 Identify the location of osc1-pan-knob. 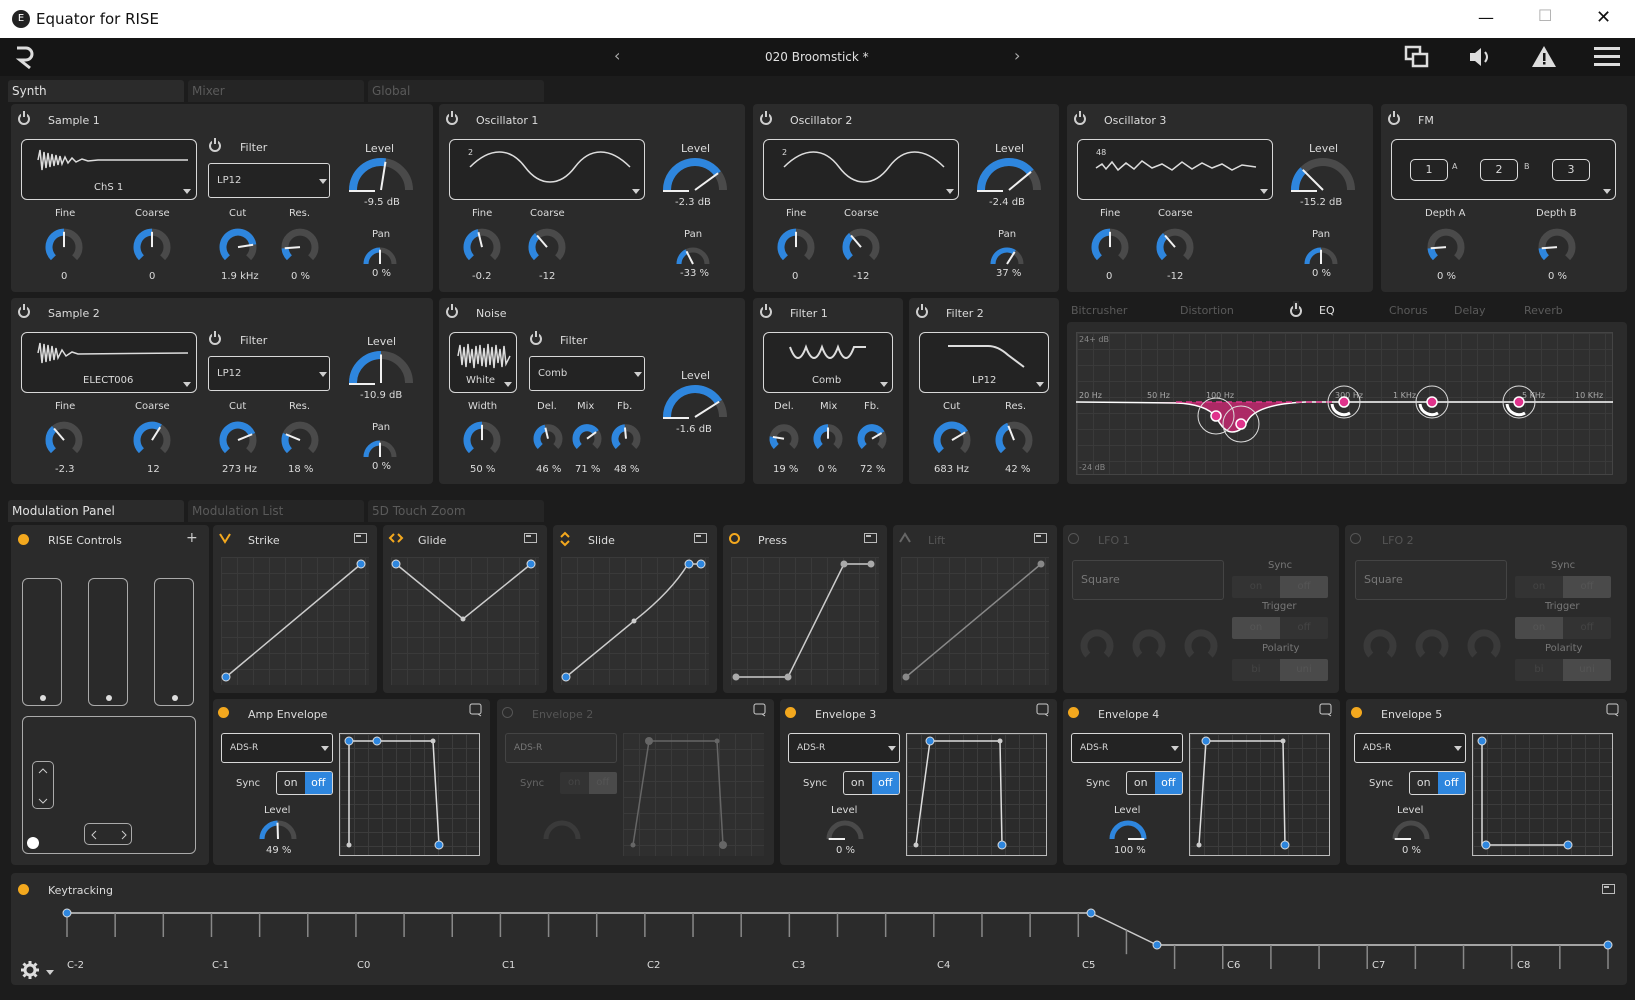
(693, 254).